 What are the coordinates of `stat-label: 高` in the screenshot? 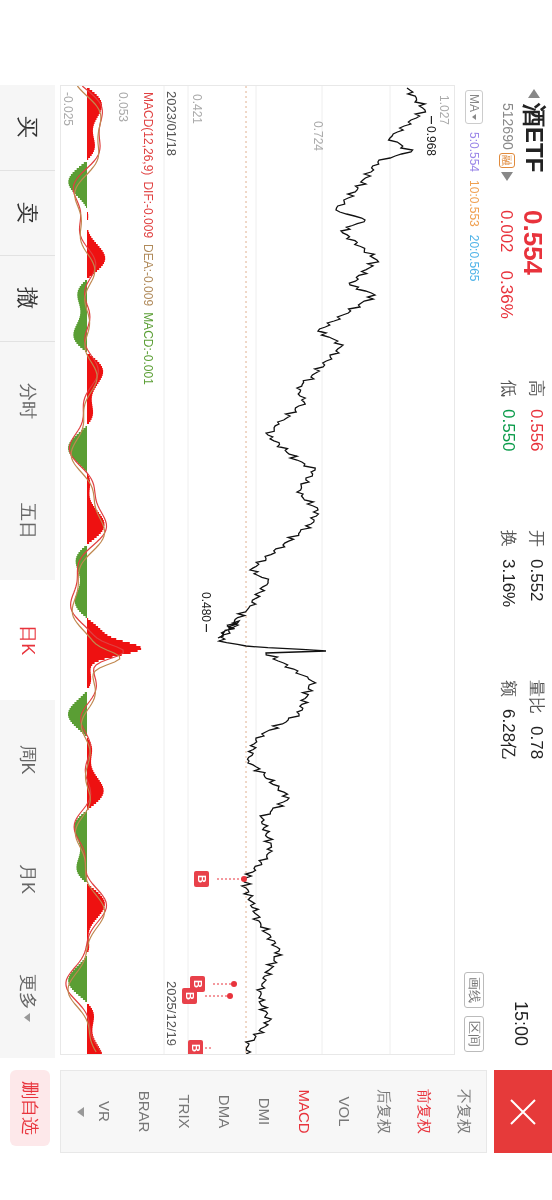 It's located at (536, 388).